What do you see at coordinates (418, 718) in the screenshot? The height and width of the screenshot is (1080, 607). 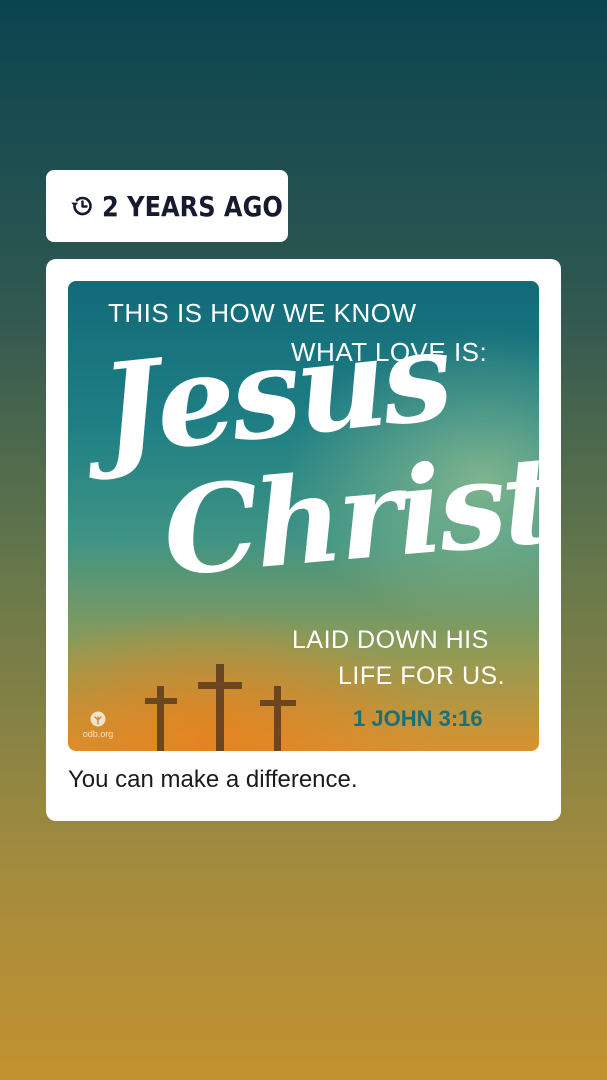 I see `verse-reference: 1 JOHN 3:16` at bounding box center [418, 718].